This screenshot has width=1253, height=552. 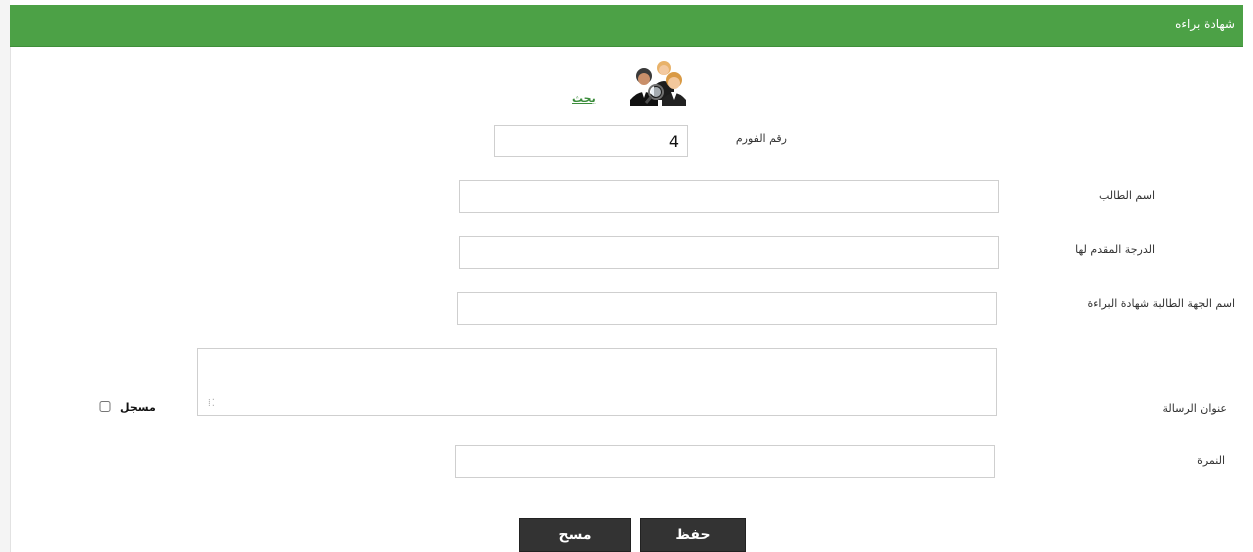 I want to click on search-link: بحث, so click(x=584, y=98).